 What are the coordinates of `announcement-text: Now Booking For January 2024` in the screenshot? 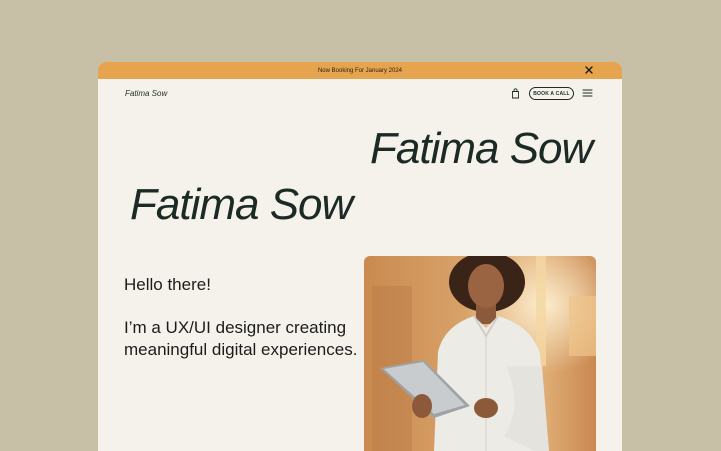 It's located at (360, 70).